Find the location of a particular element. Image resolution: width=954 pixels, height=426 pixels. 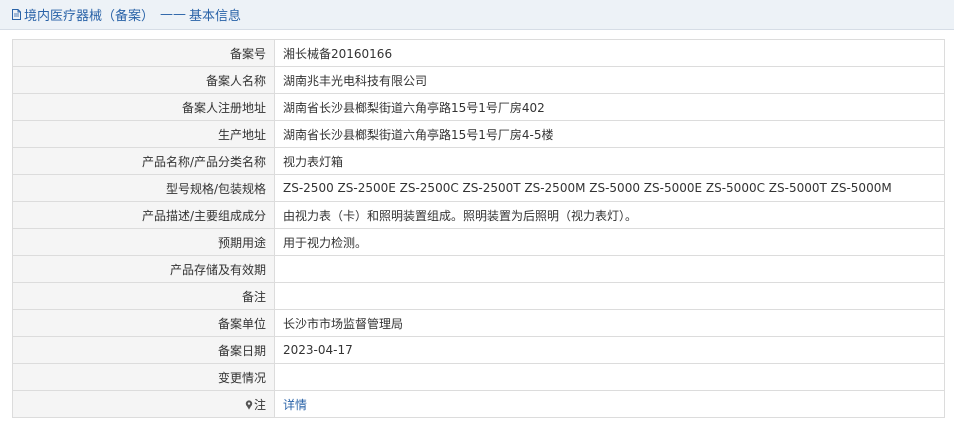

row-value: 长沙市市场监督管理局 is located at coordinates (609, 323).